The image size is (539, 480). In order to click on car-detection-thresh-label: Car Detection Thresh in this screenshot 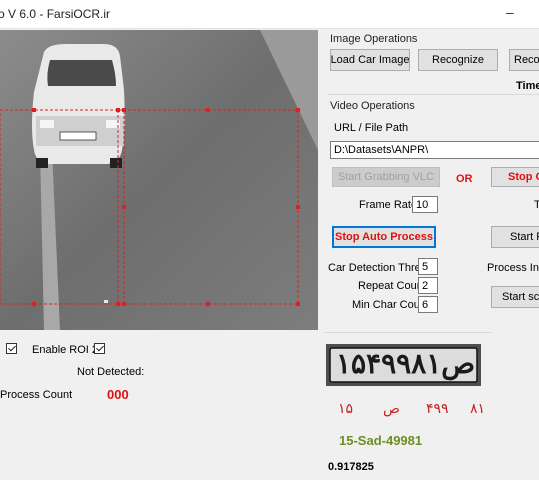, I will do `click(380, 268)`.